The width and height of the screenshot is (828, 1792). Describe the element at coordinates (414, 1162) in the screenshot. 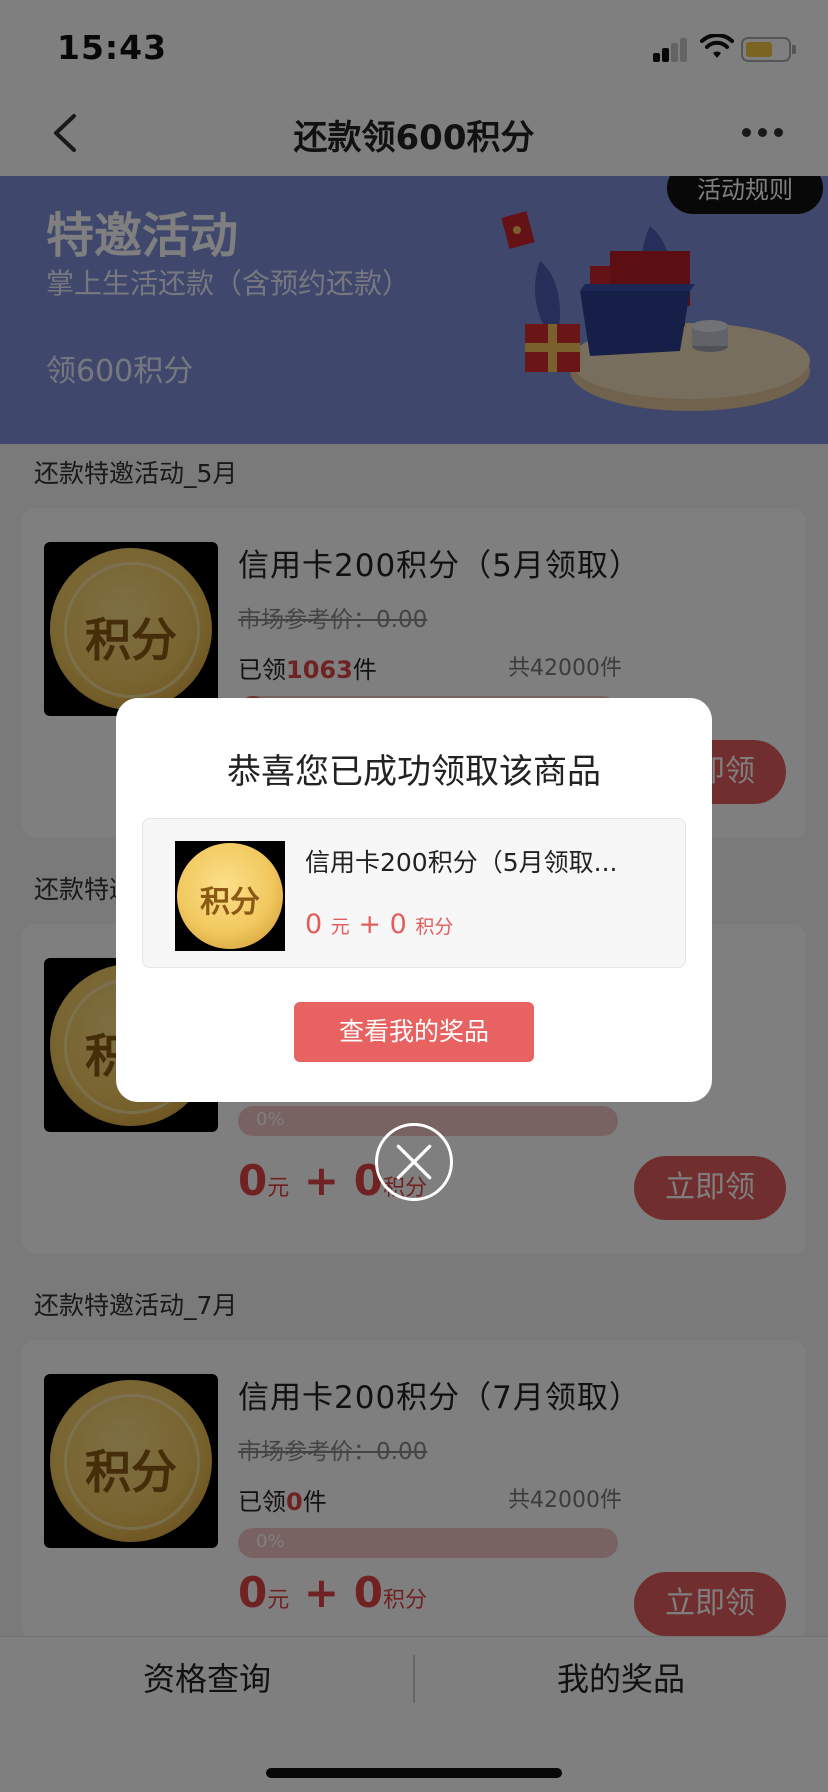

I see `close-icon` at that location.